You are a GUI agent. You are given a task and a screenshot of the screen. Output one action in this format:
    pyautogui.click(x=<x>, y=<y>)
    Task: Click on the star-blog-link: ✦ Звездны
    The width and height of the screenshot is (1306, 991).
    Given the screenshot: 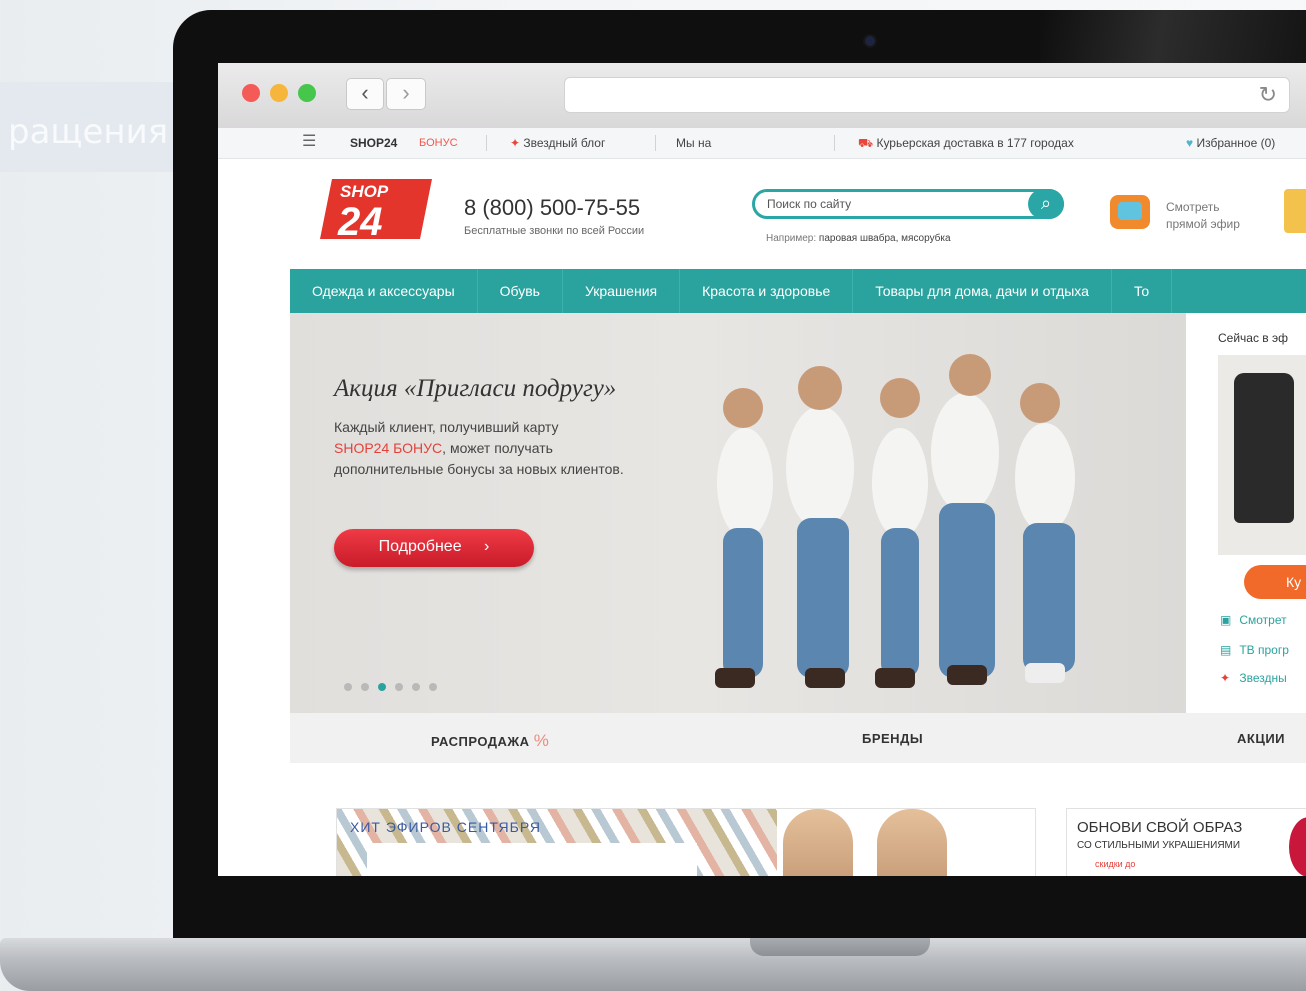 What is the action you would take?
    pyautogui.click(x=1253, y=678)
    